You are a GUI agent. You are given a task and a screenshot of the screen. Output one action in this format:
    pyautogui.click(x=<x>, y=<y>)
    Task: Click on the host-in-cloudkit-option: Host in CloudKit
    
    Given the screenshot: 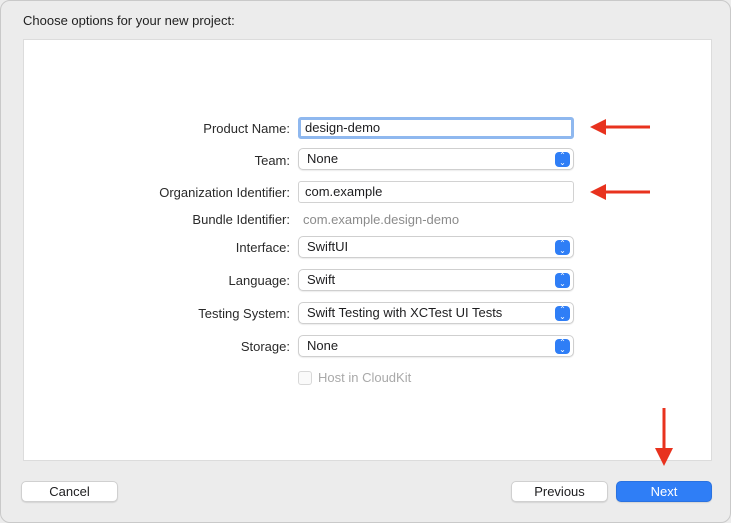 What is the action you would take?
    pyautogui.click(x=354, y=377)
    